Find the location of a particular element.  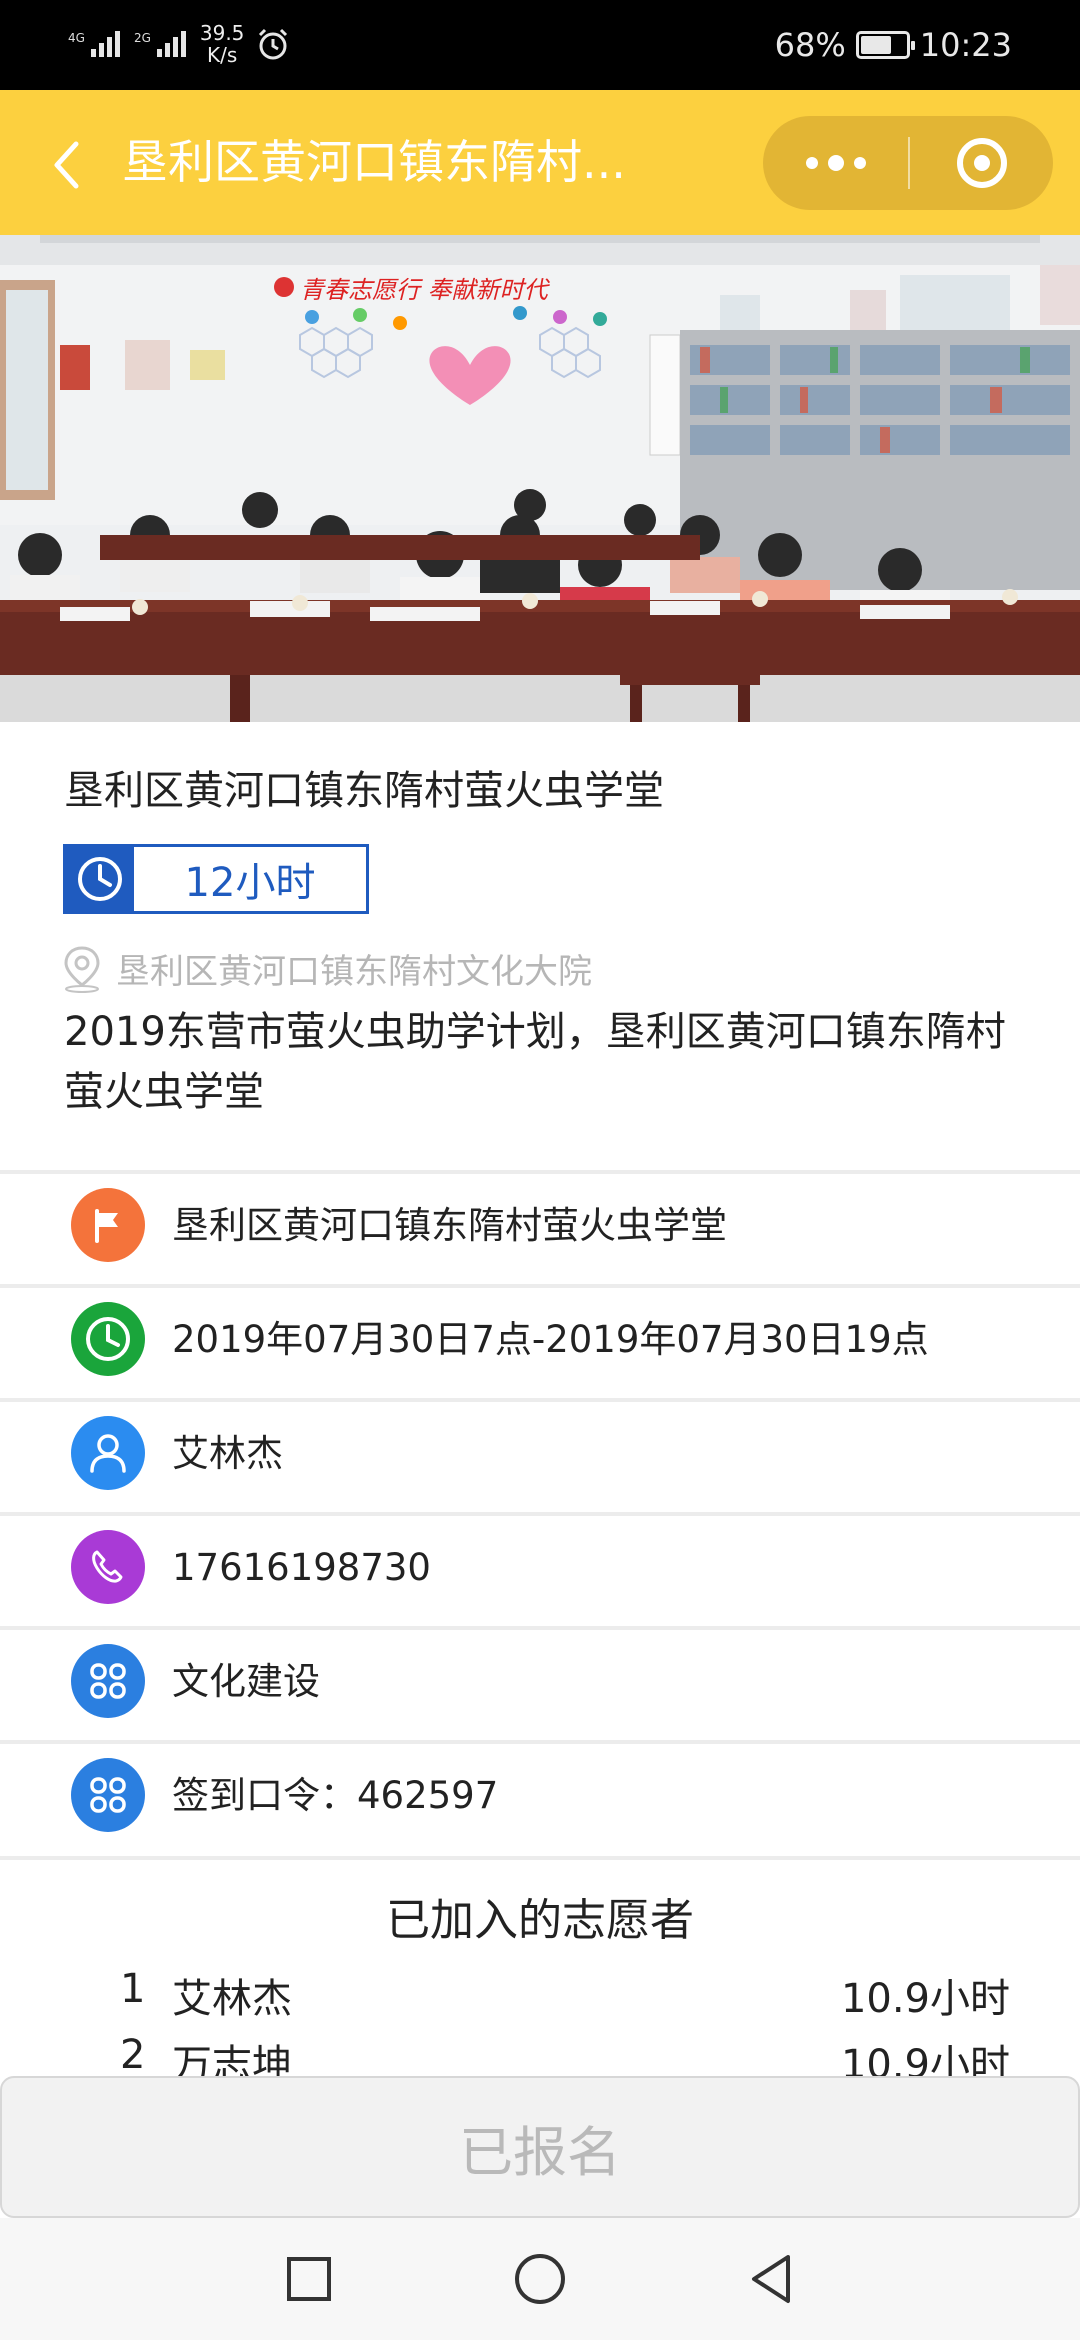

banner-slogan: 青春志愿行 奉献新时代 is located at coordinates (425, 290).